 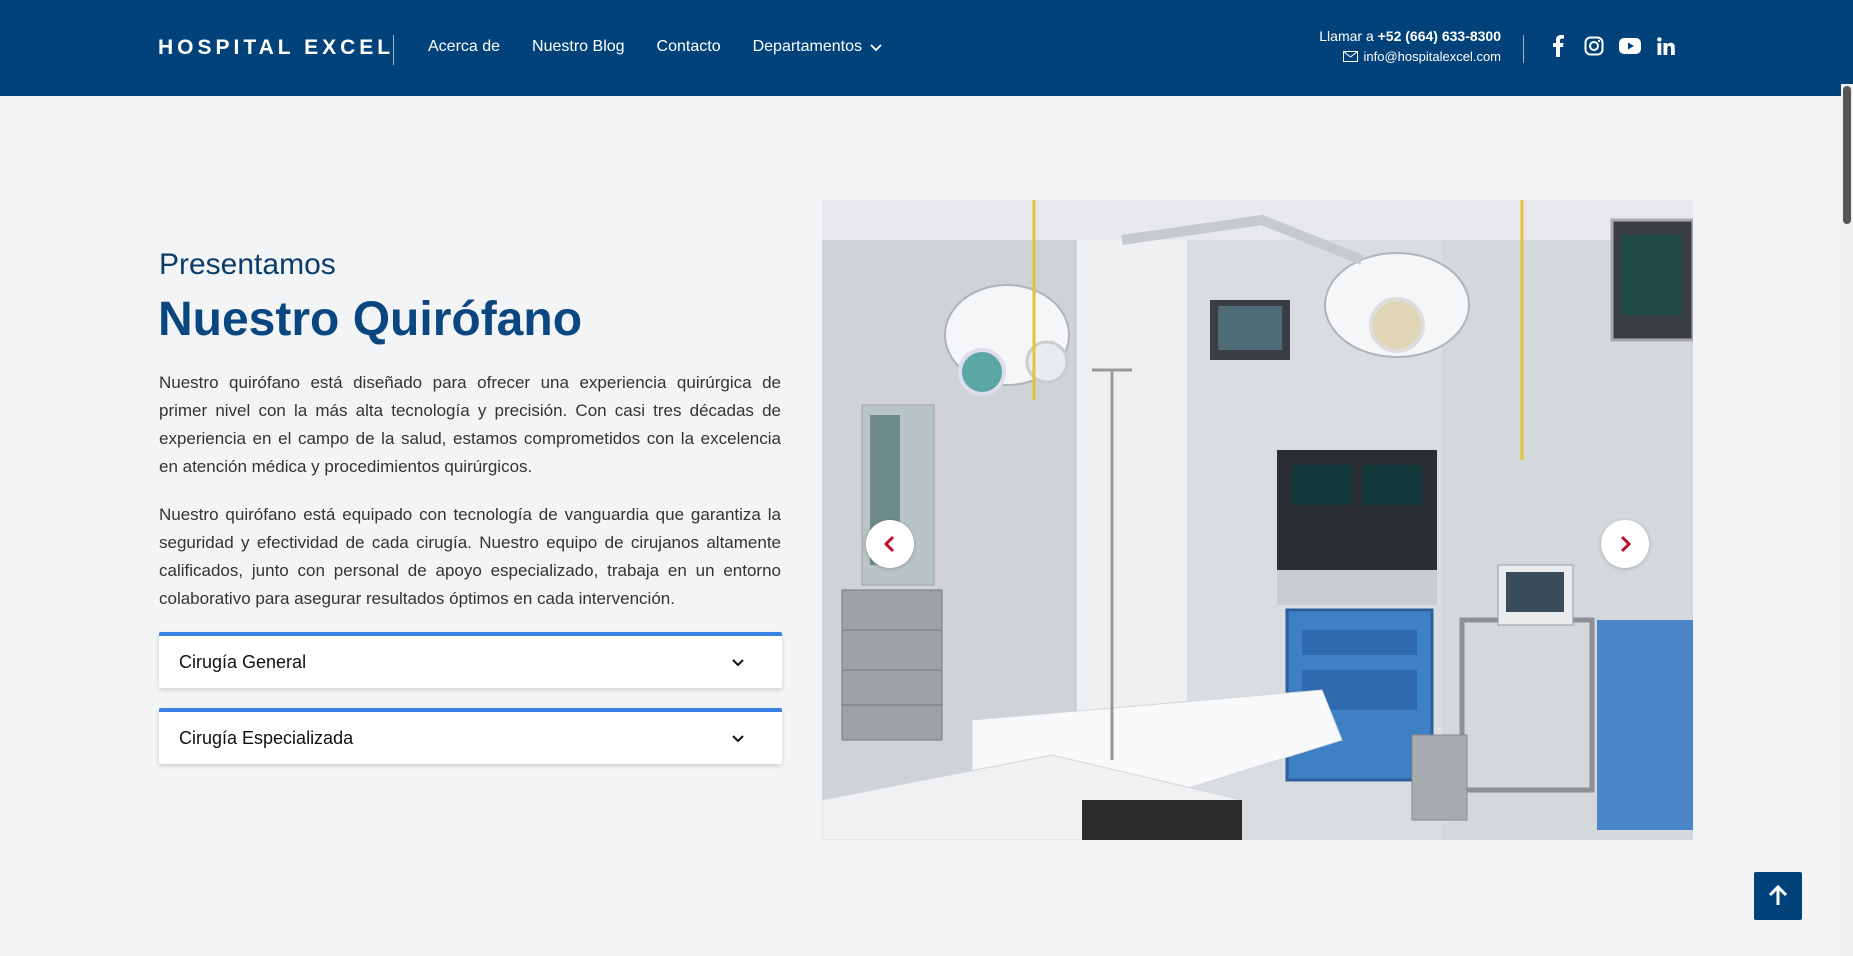 I want to click on nav-item-label: Nuestro Blog, so click(x=578, y=46).